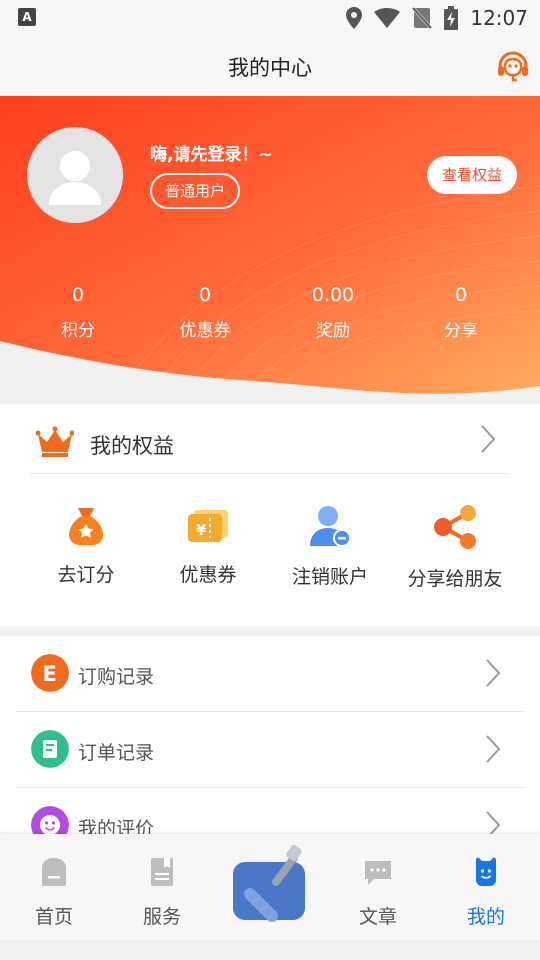 This screenshot has height=960, width=540. What do you see at coordinates (270, 674) in the screenshot?
I see `menu-row-order-history: E 订购记录` at bounding box center [270, 674].